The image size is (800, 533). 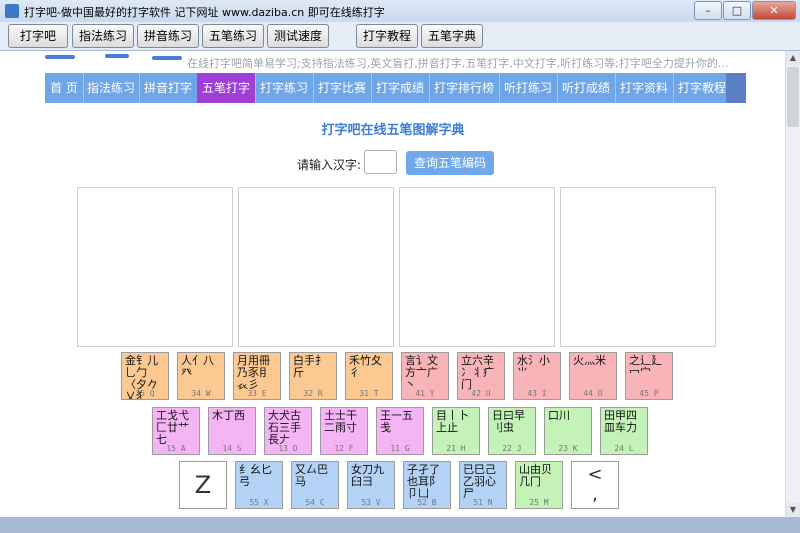 What do you see at coordinates (535, 475) in the screenshot?
I see `key-roots: 山由贝几冂` at bounding box center [535, 475].